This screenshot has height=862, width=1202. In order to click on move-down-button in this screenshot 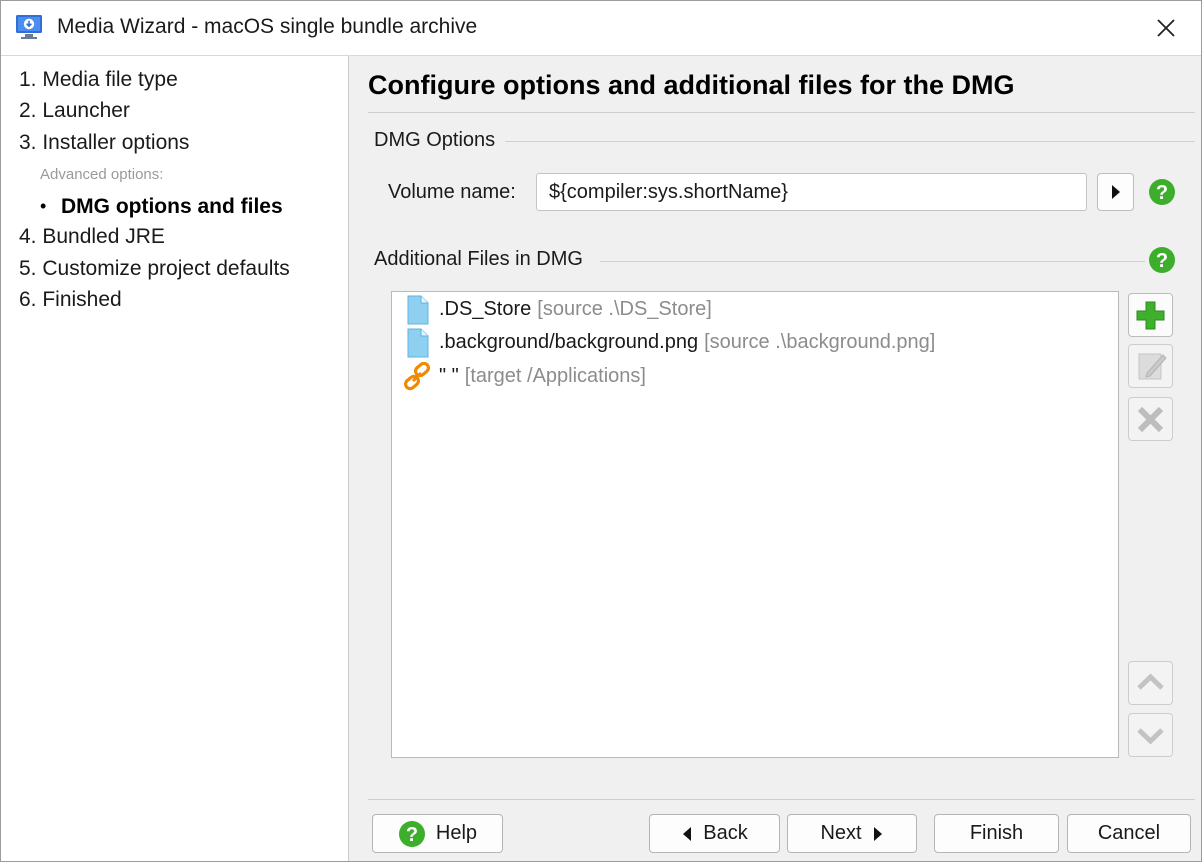, I will do `click(1150, 735)`.